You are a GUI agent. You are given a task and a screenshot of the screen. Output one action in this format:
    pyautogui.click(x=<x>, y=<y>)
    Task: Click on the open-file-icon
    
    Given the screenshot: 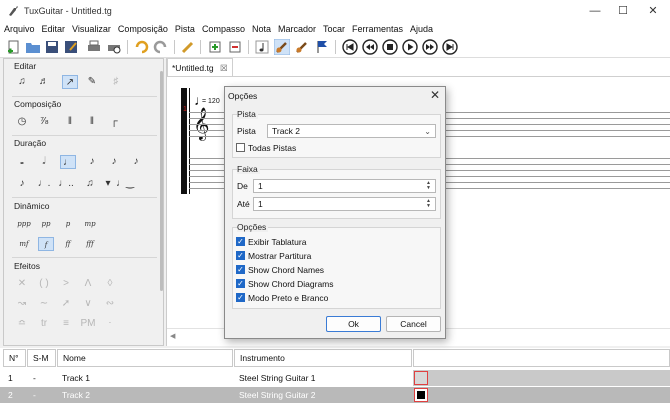 What is the action you would take?
    pyautogui.click(x=33, y=47)
    